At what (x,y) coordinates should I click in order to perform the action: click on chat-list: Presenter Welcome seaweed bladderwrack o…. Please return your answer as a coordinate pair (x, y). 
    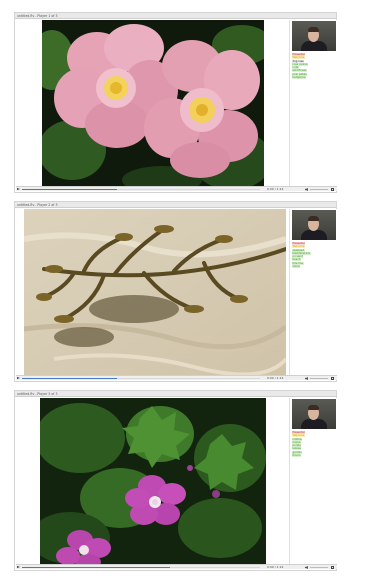
    Looking at the image, I should click on (314, 255).